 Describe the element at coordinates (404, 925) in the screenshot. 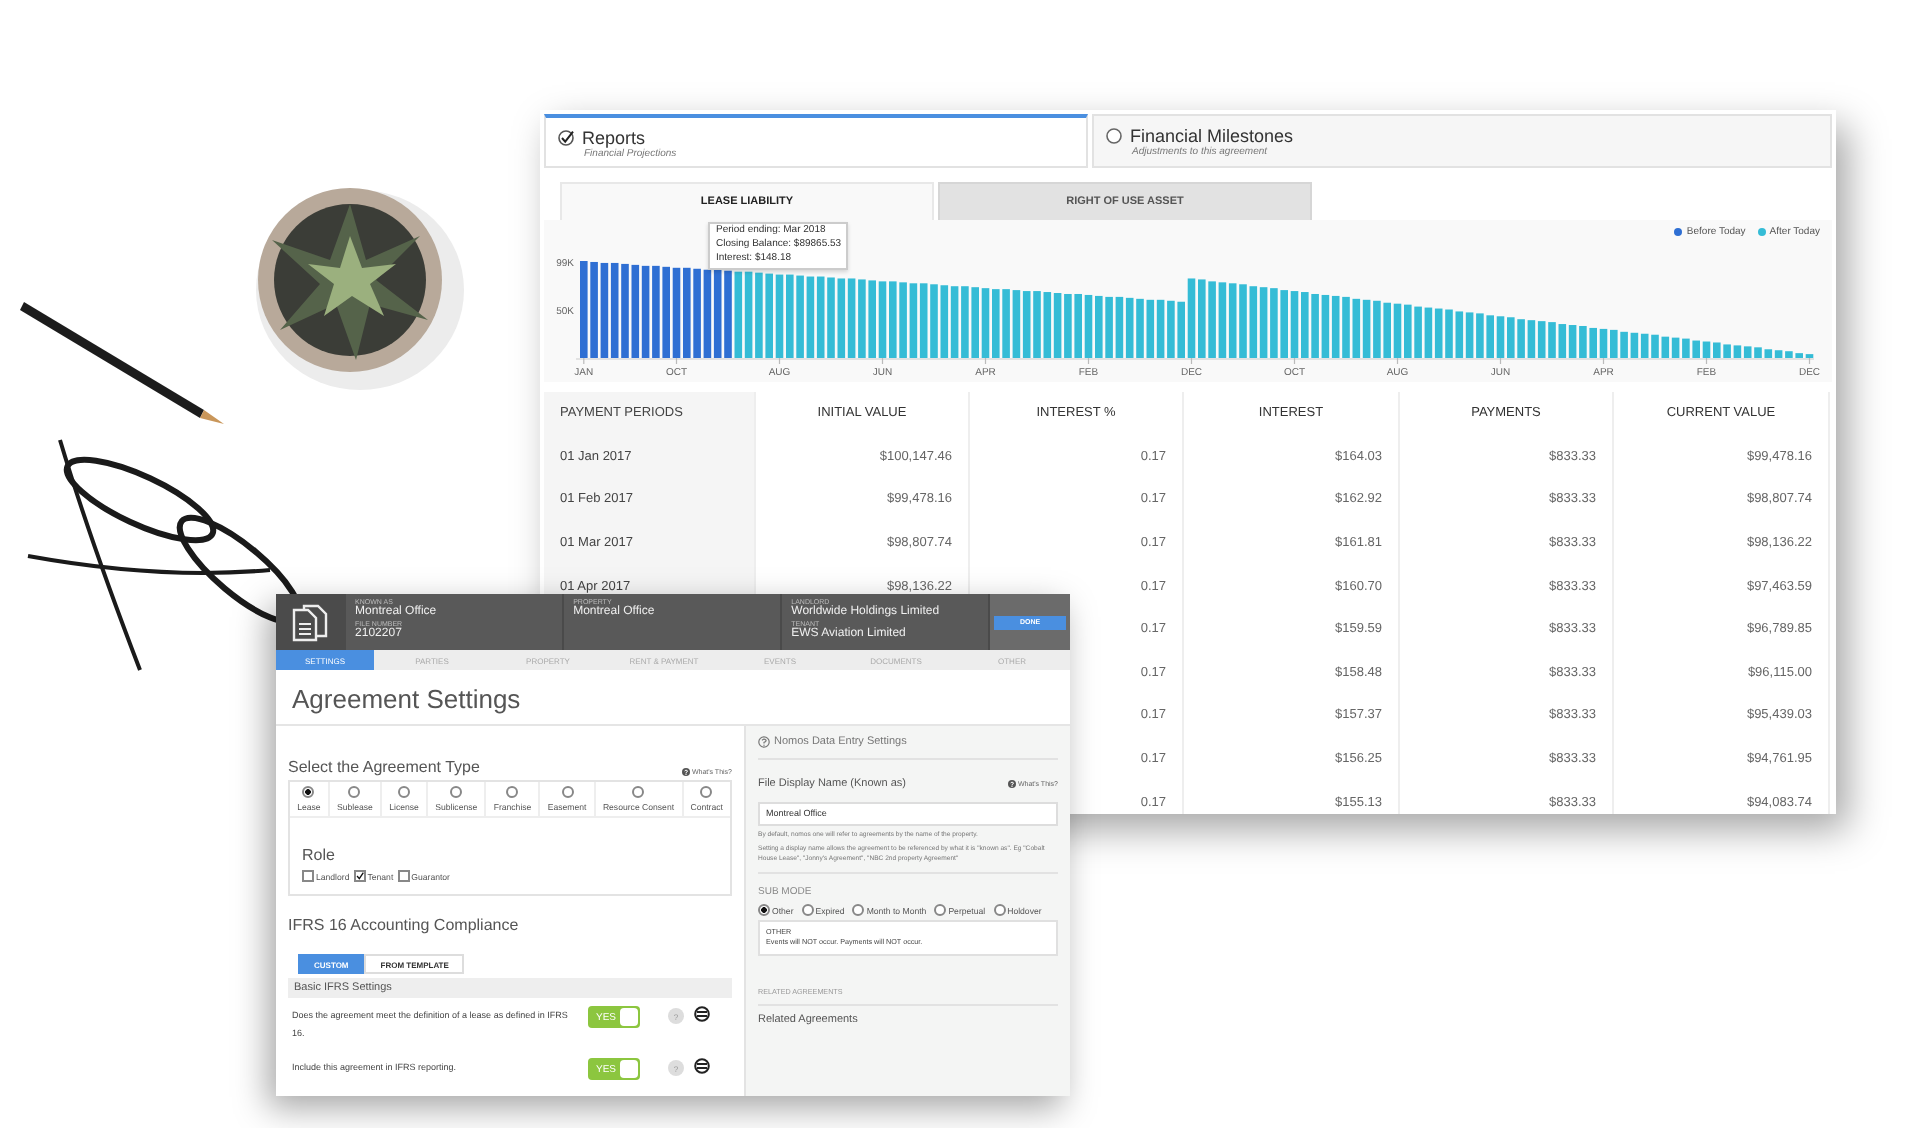

I see `section-heading: IFRS 16 Accounting Compliance` at that location.